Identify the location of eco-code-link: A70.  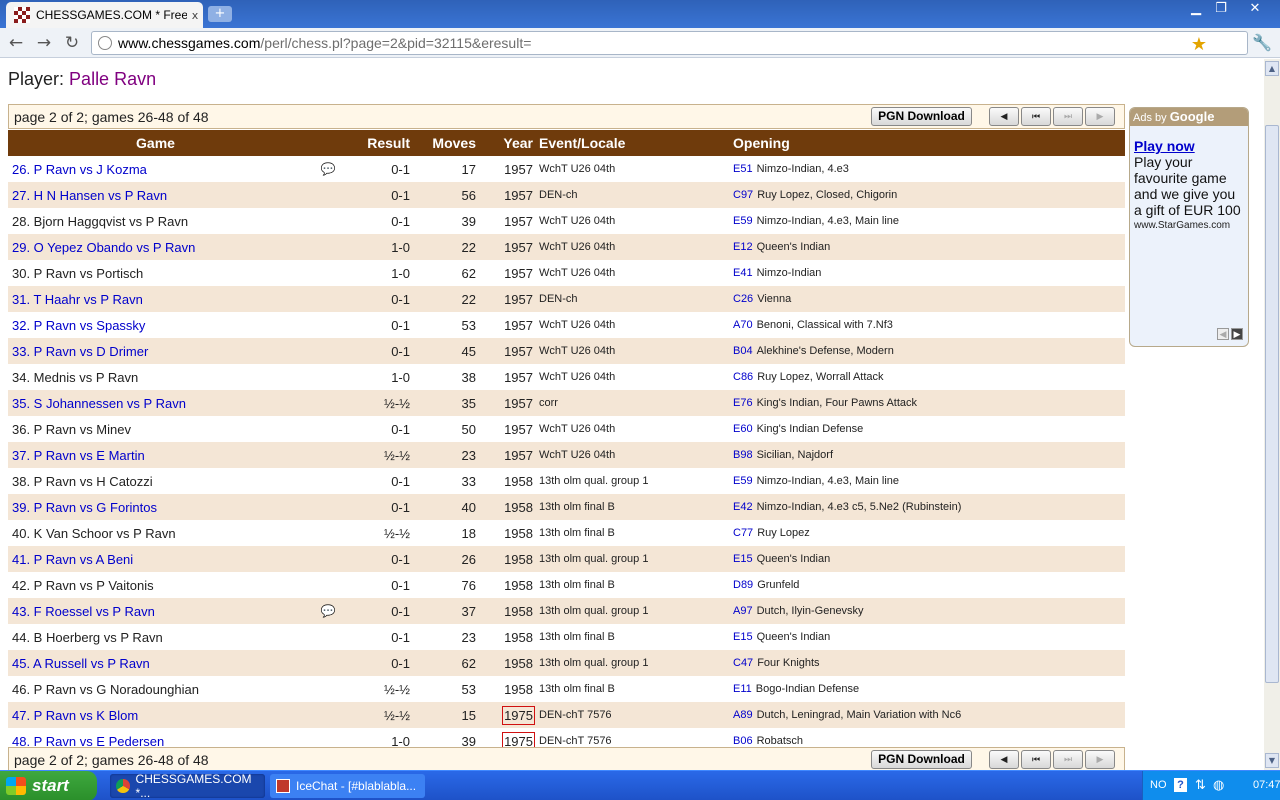
(743, 325).